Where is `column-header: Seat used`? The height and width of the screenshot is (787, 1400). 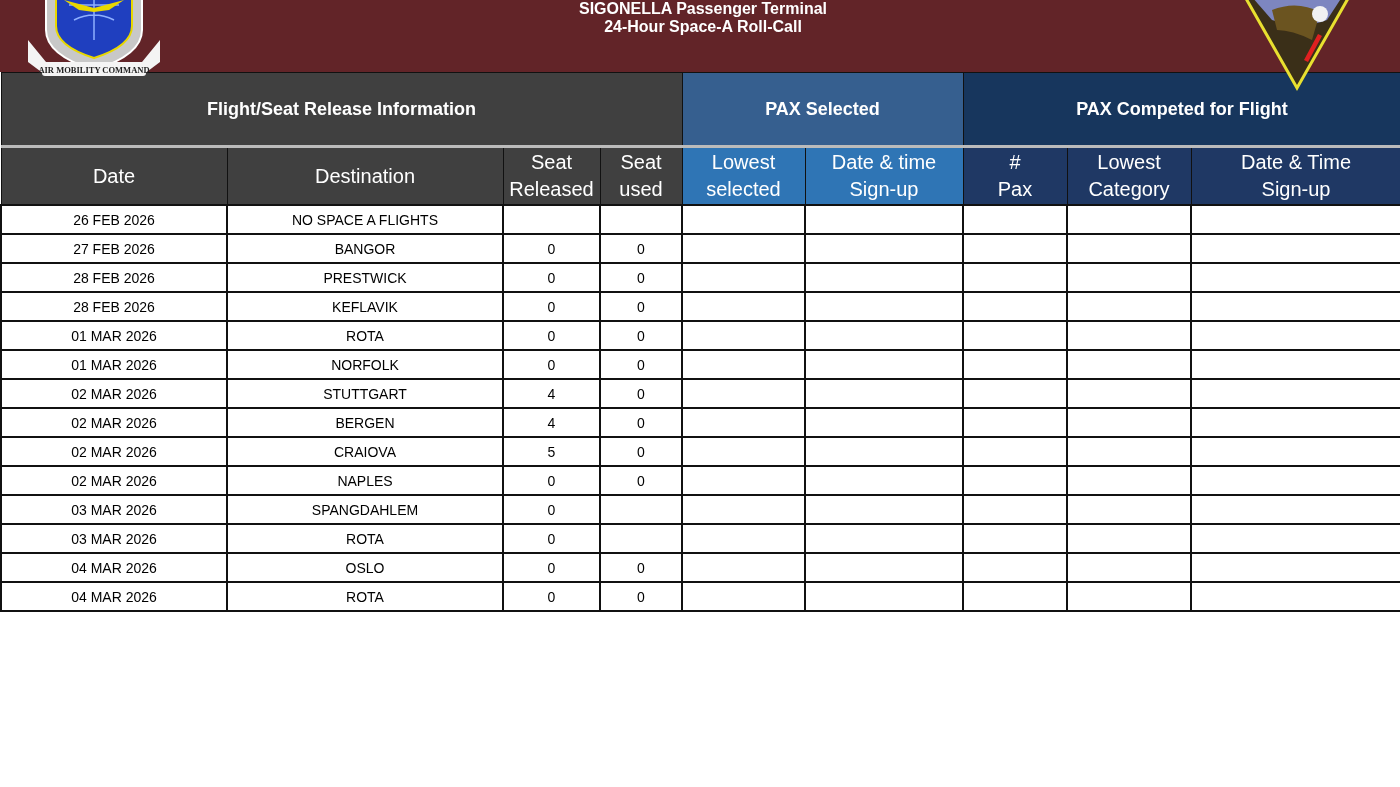
column-header: Seat used is located at coordinates (641, 175).